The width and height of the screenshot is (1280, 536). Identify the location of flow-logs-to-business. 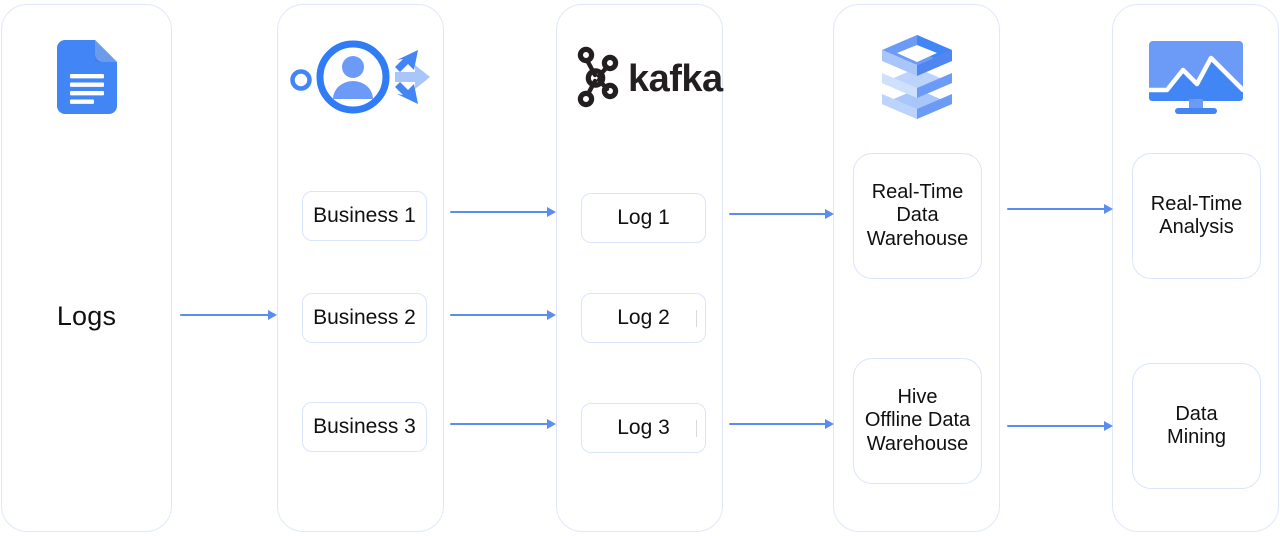
(229, 315).